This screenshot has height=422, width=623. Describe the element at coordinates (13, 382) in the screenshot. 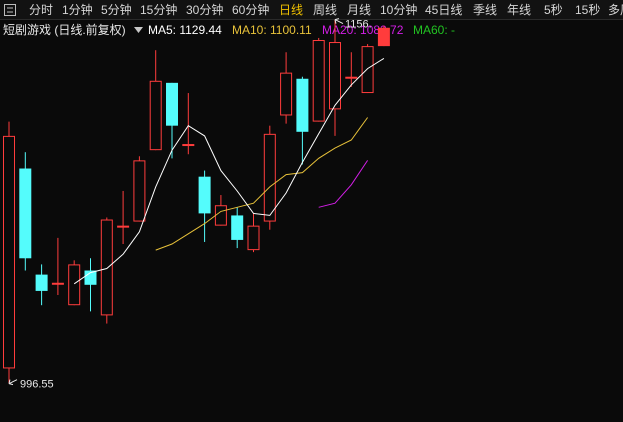

I see `low-marker-arrow` at that location.